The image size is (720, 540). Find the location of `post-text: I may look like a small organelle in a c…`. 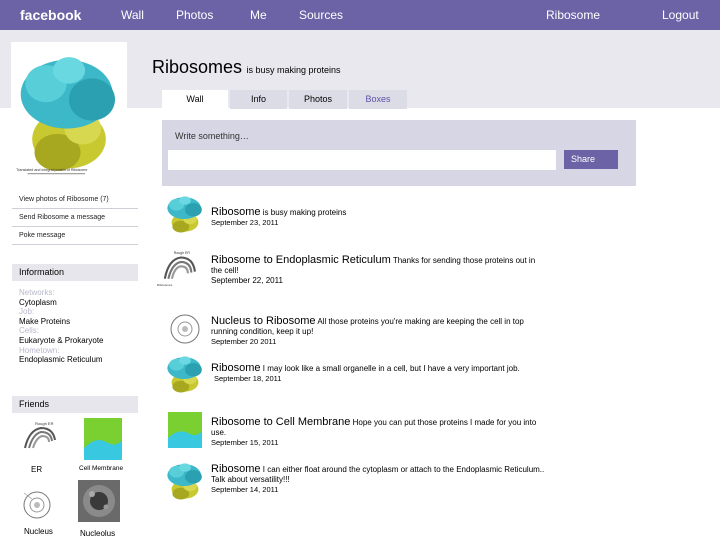

post-text: I may look like a small organelle in a c… is located at coordinates (391, 368).